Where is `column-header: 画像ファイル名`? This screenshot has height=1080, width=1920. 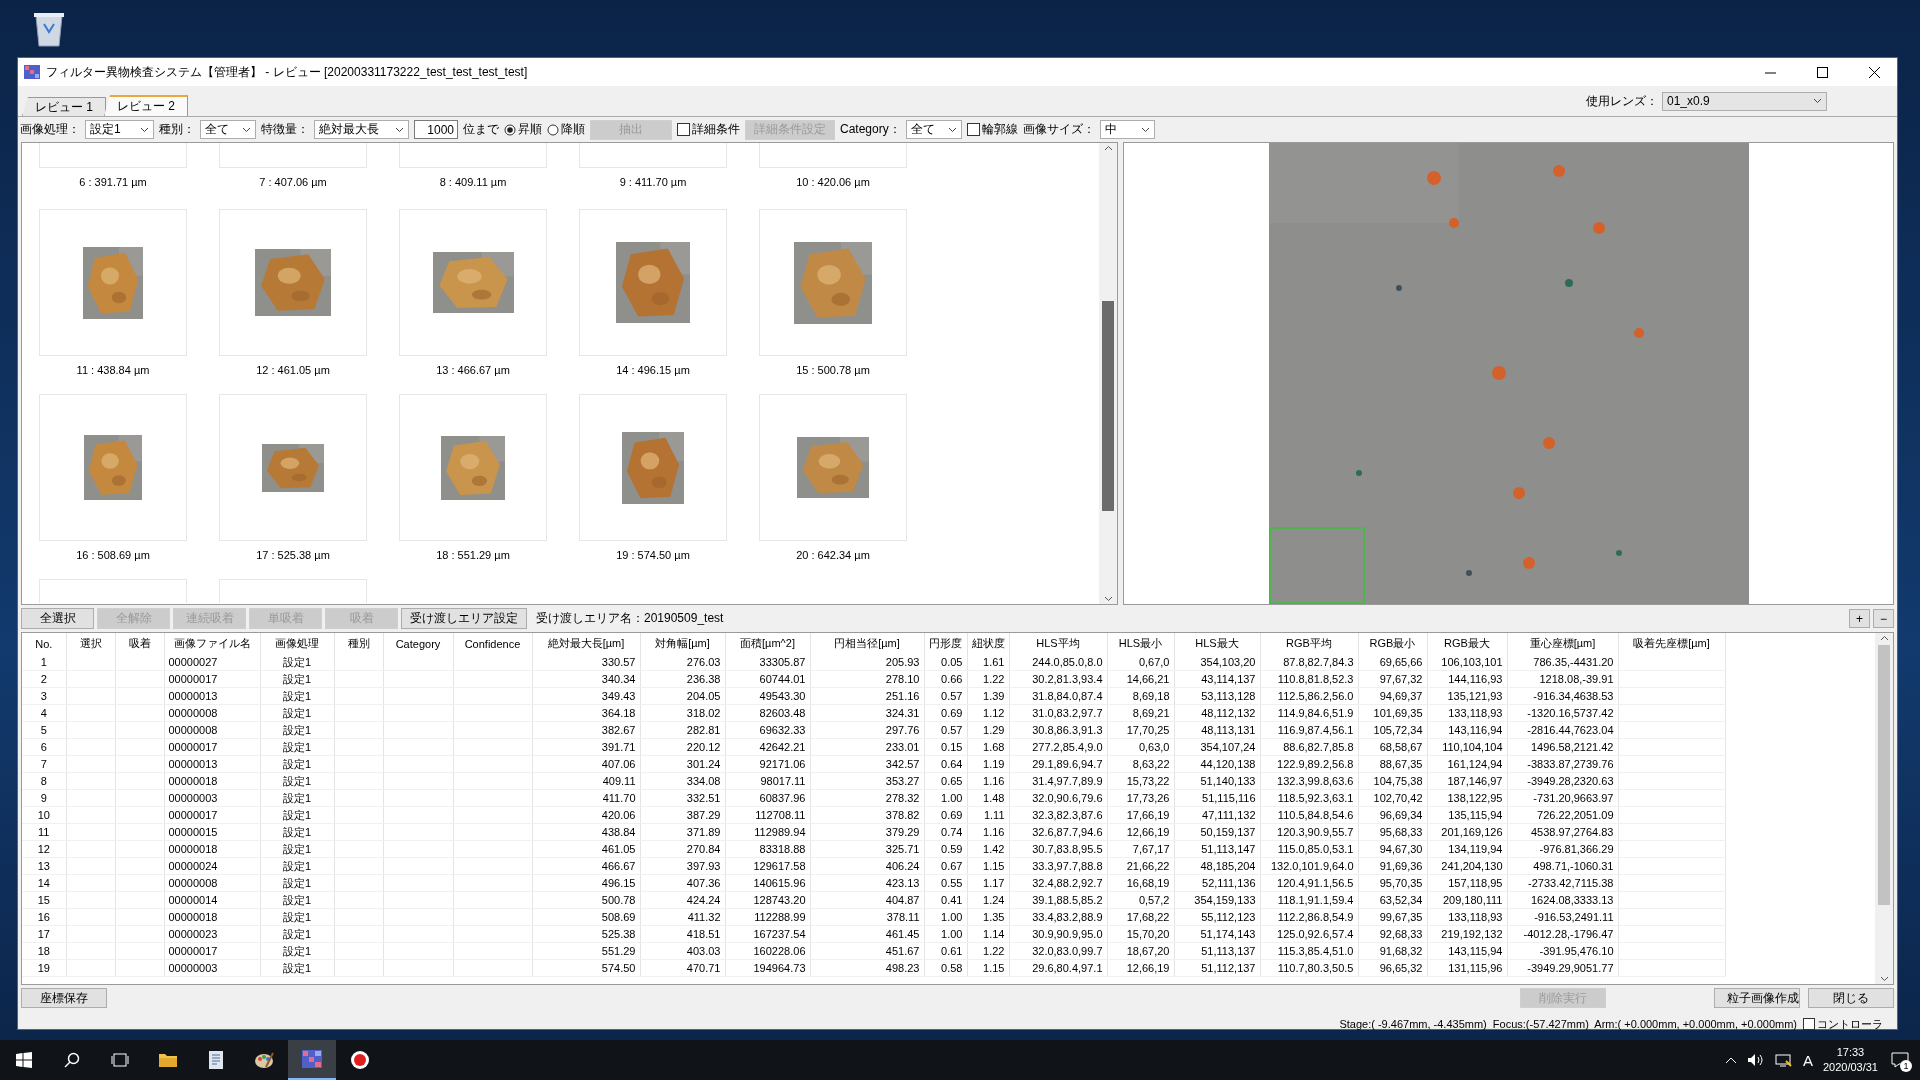
column-header: 画像ファイル名 is located at coordinates (212, 643).